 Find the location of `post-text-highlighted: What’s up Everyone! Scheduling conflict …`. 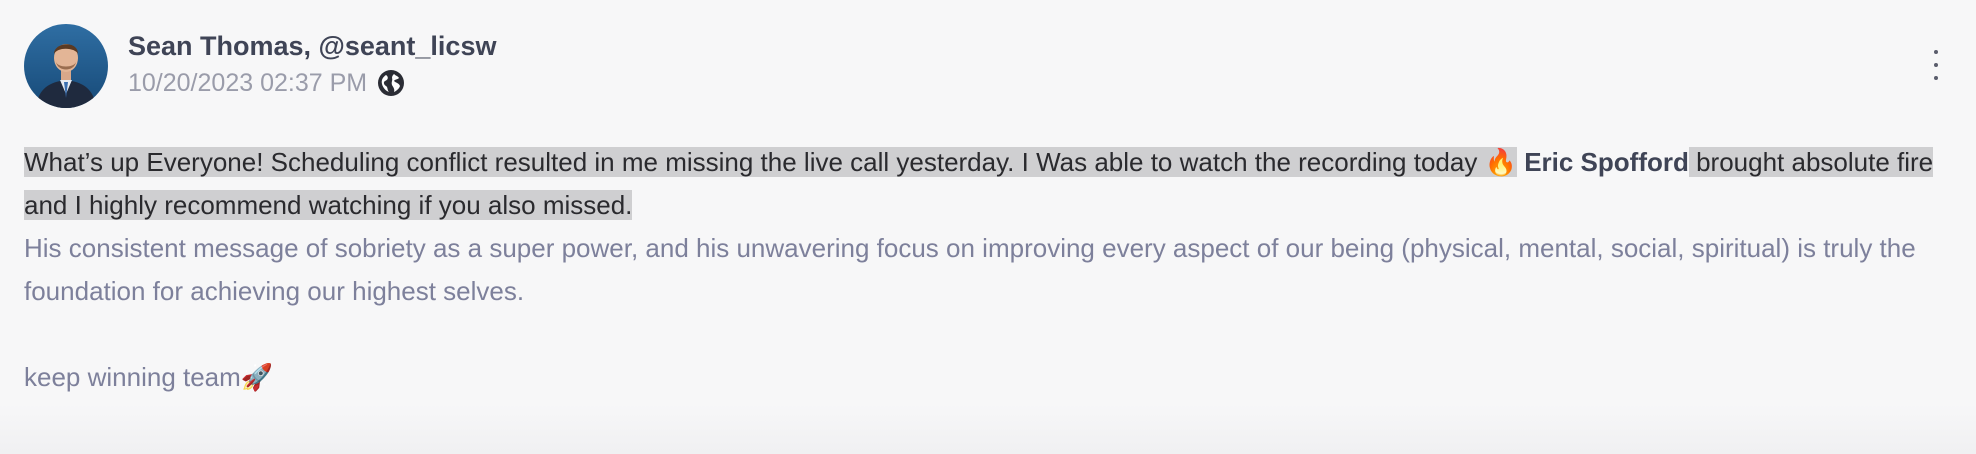

post-text-highlighted: What’s up Everyone! Scheduling conflict … is located at coordinates (770, 162).